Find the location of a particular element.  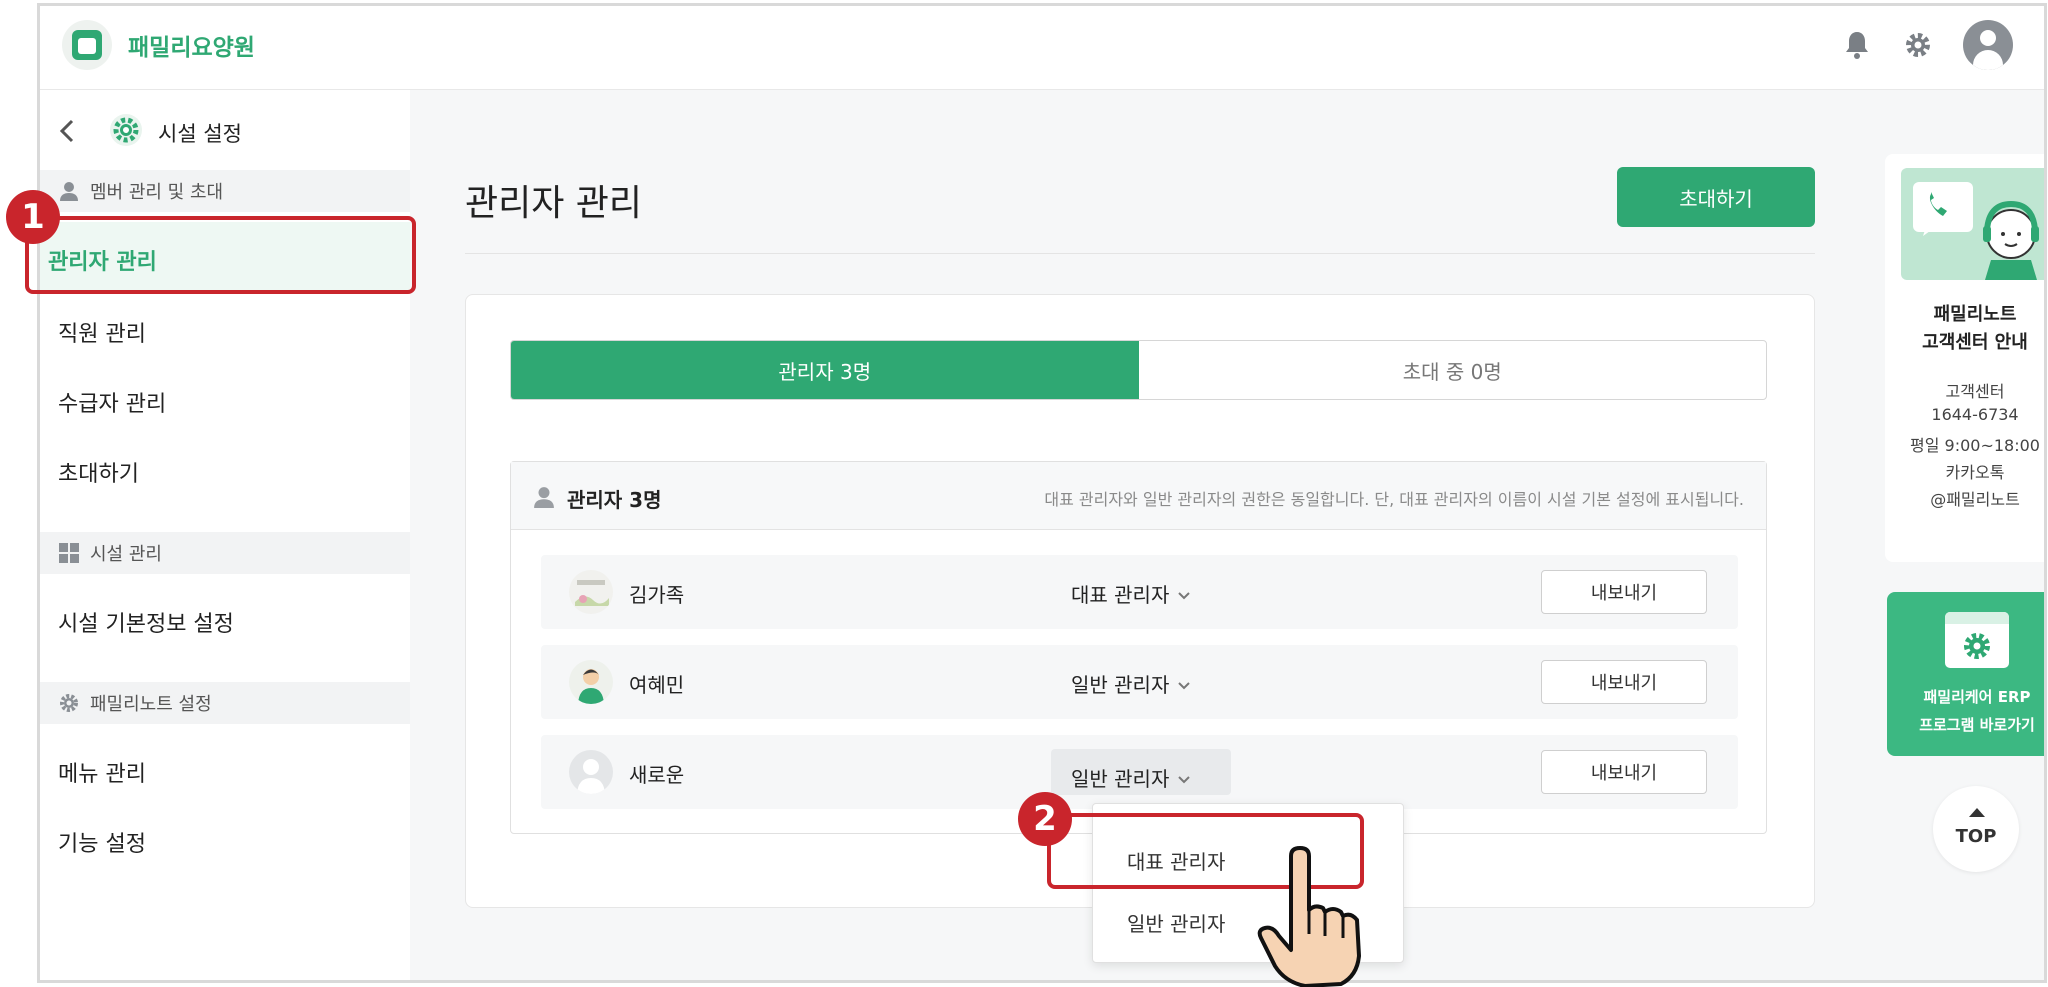

callout-badge-1: 1 is located at coordinates (33, 217).